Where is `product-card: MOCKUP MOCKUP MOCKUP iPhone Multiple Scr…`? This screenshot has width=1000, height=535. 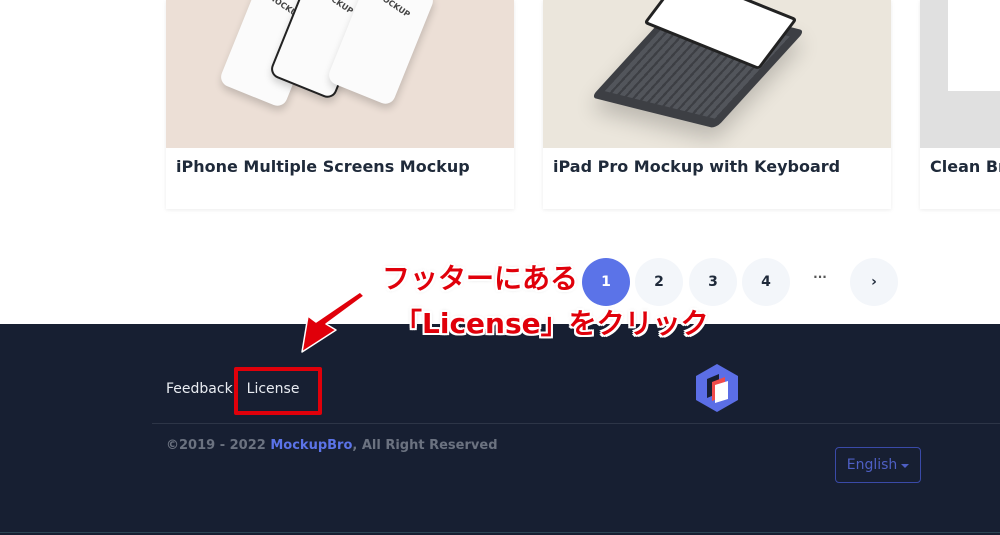
product-card: MOCKUP MOCKUP MOCKUP iPhone Multiple Scr… is located at coordinates (340, 104).